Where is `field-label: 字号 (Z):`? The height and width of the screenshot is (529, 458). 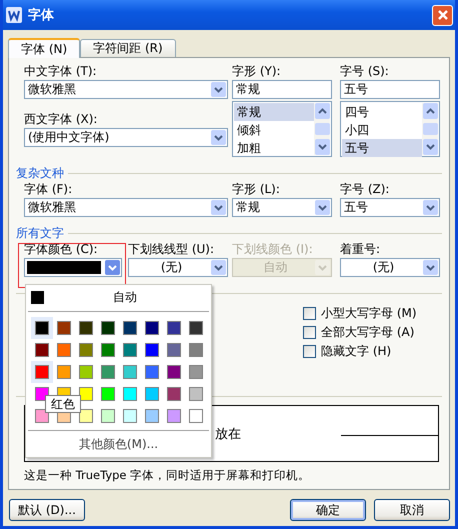 field-label: 字号 (Z): is located at coordinates (365, 190).